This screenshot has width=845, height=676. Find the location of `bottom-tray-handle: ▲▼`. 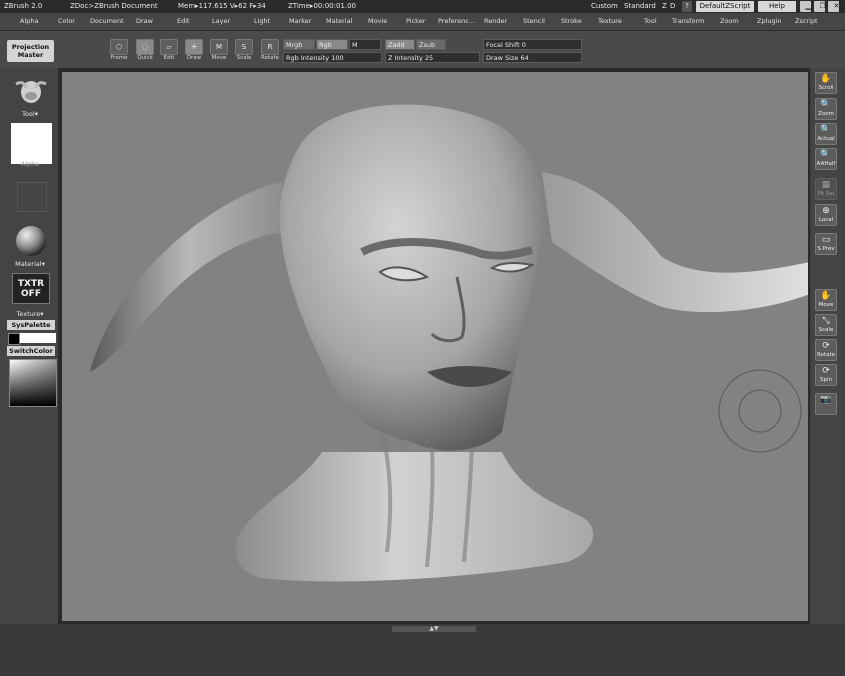

bottom-tray-handle: ▲▼ is located at coordinates (434, 629).